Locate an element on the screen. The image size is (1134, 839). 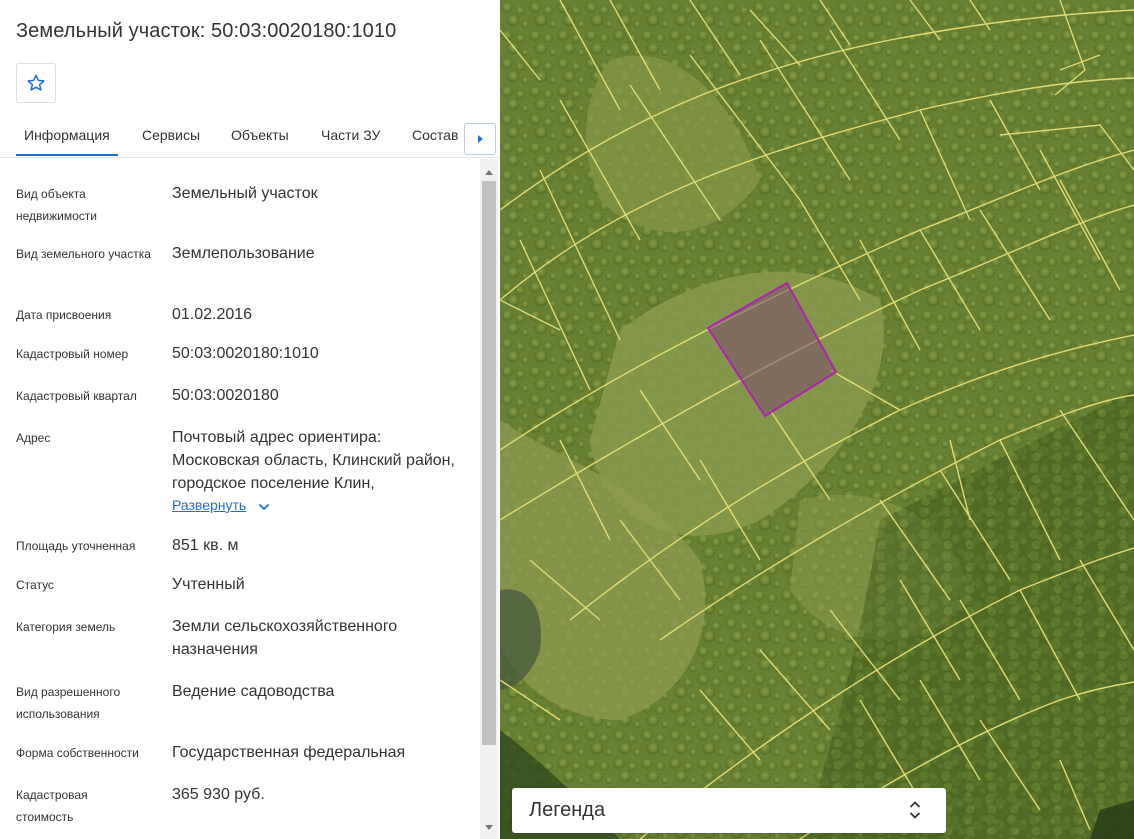
permitted-use-value: Ведение садоводства is located at coordinates (253, 691).